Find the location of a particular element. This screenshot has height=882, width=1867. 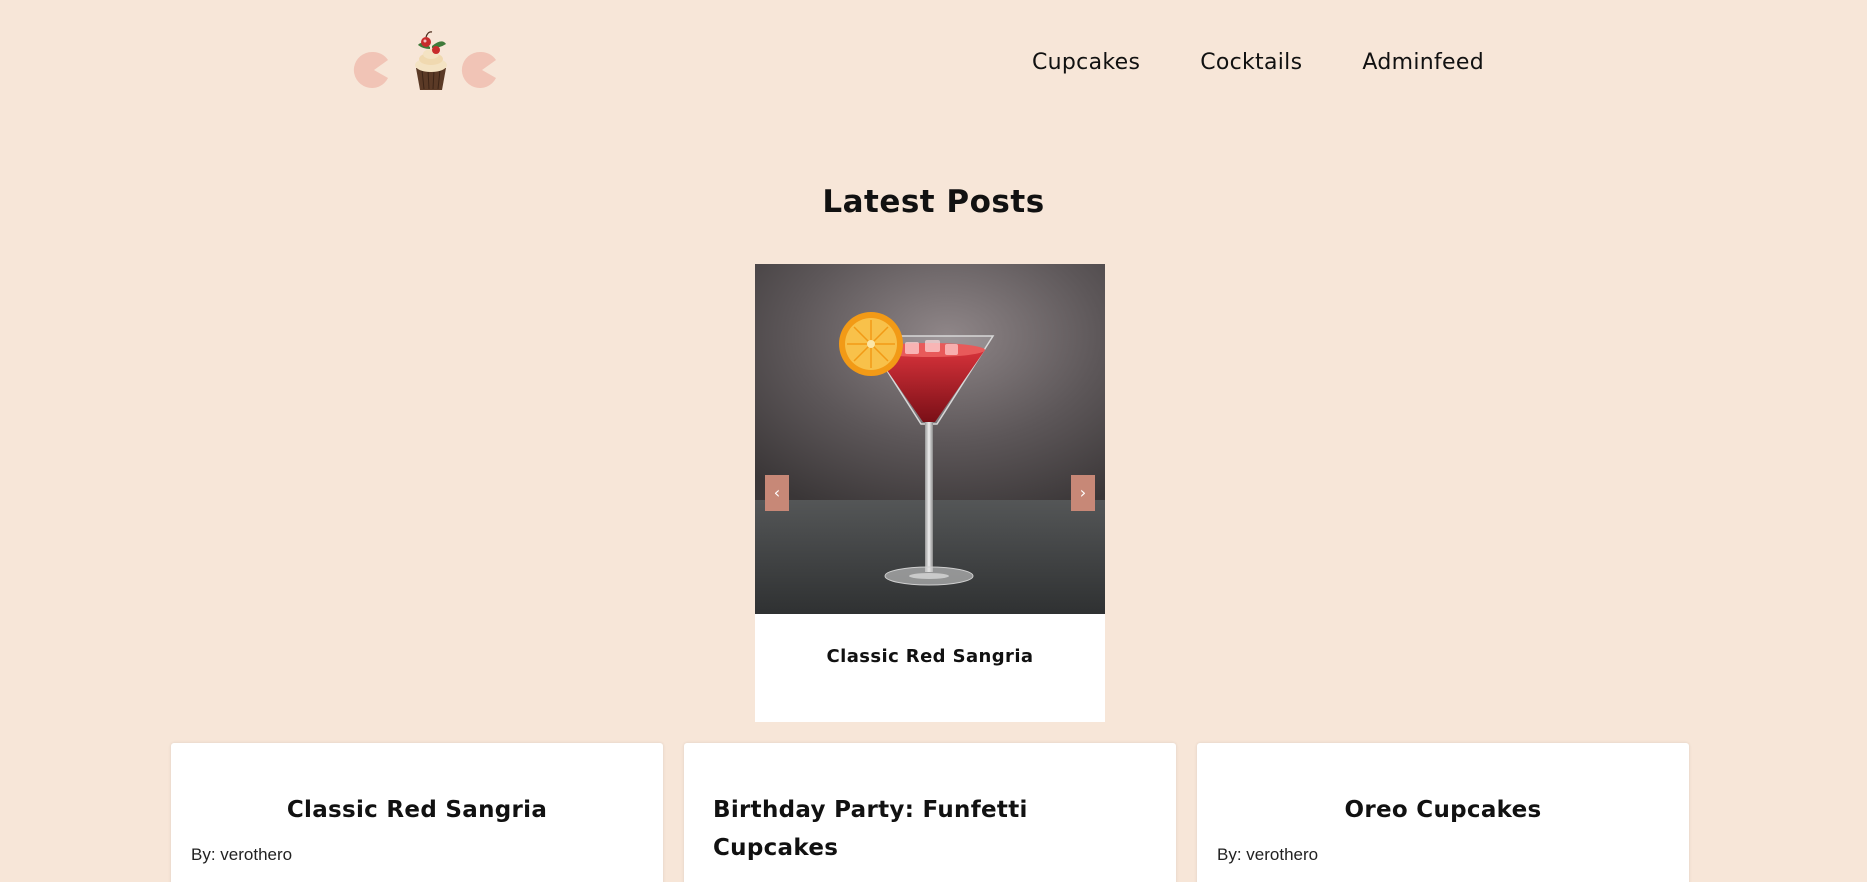

post-card: Classic Red Sangria By: verothero is located at coordinates (417, 812).